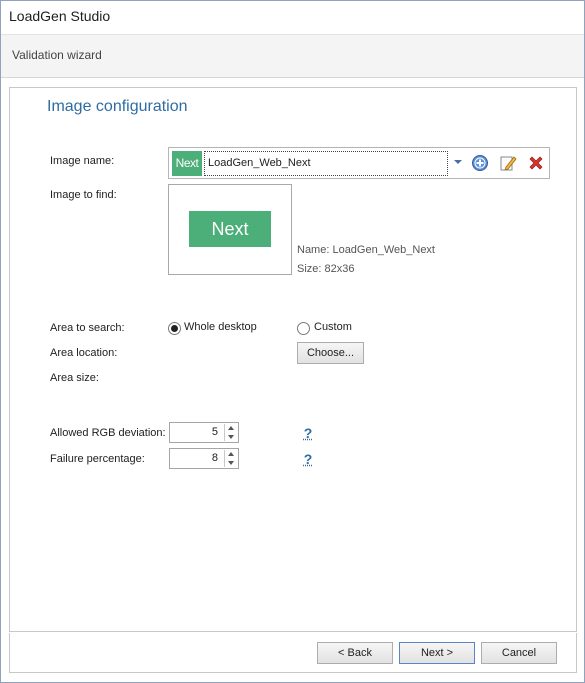  Describe the element at coordinates (333, 327) in the screenshot. I see `custom-label: Custom` at that location.